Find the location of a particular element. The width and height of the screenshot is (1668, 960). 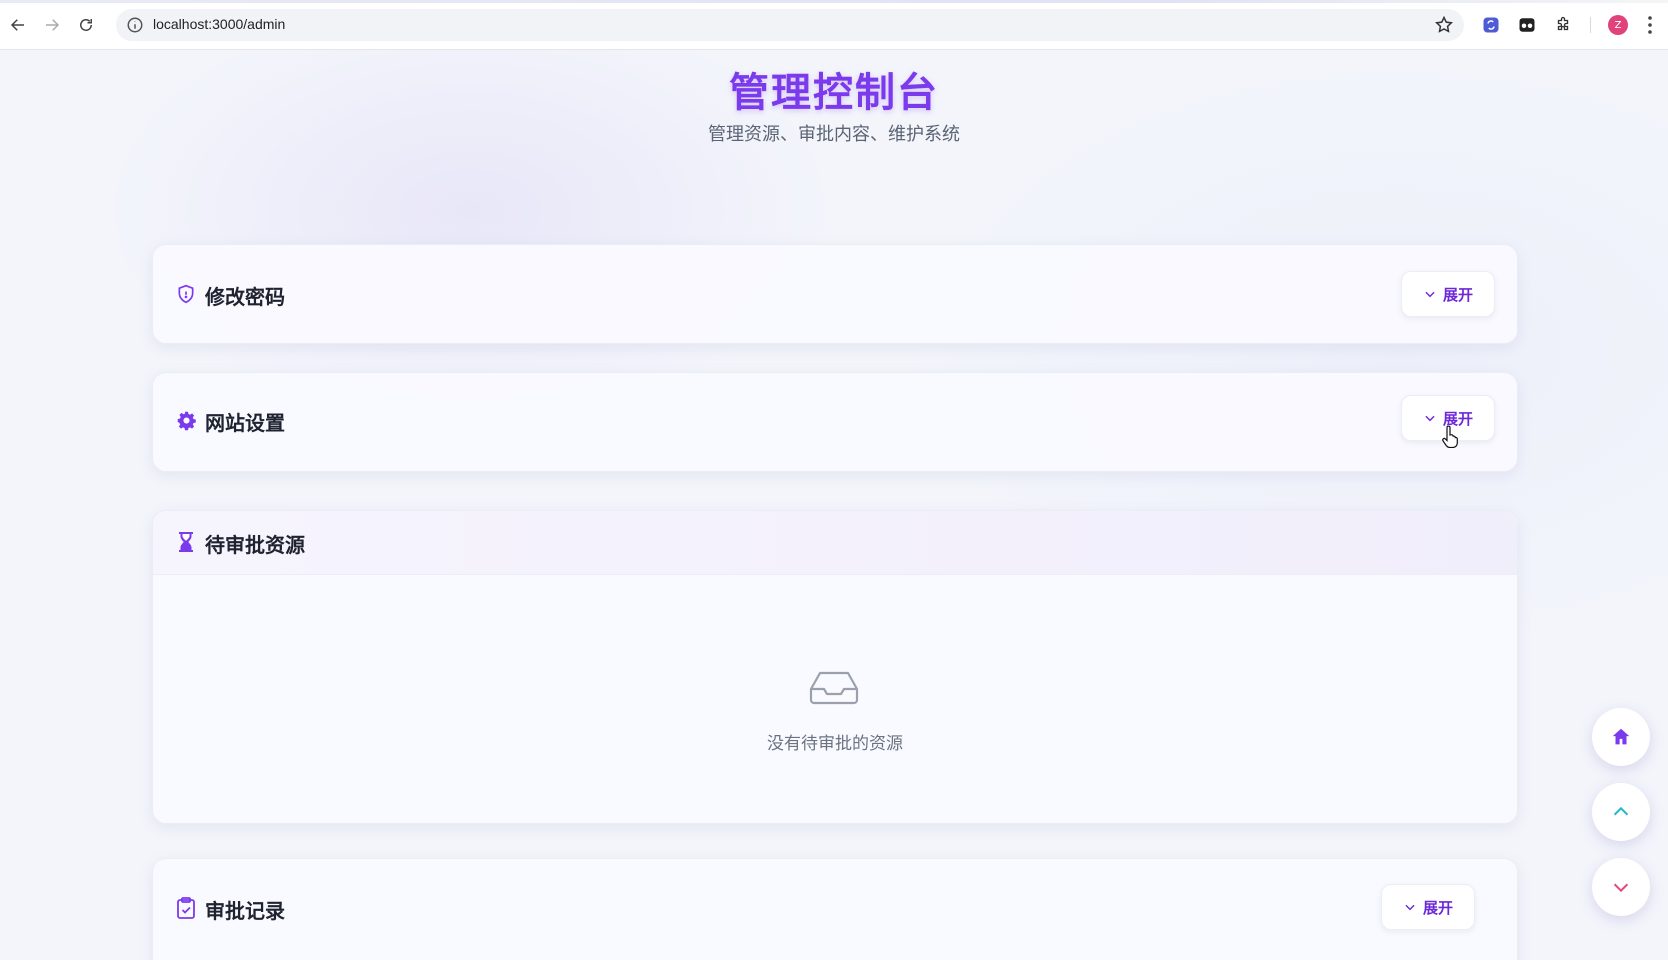

bookmark-star-icon is located at coordinates (1444, 25).